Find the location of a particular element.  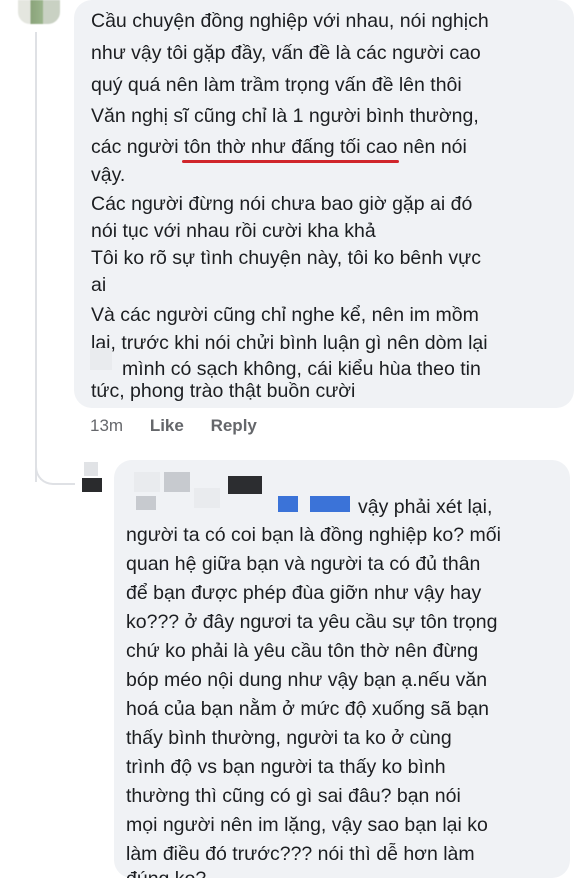

like-button: Like is located at coordinates (167, 426).